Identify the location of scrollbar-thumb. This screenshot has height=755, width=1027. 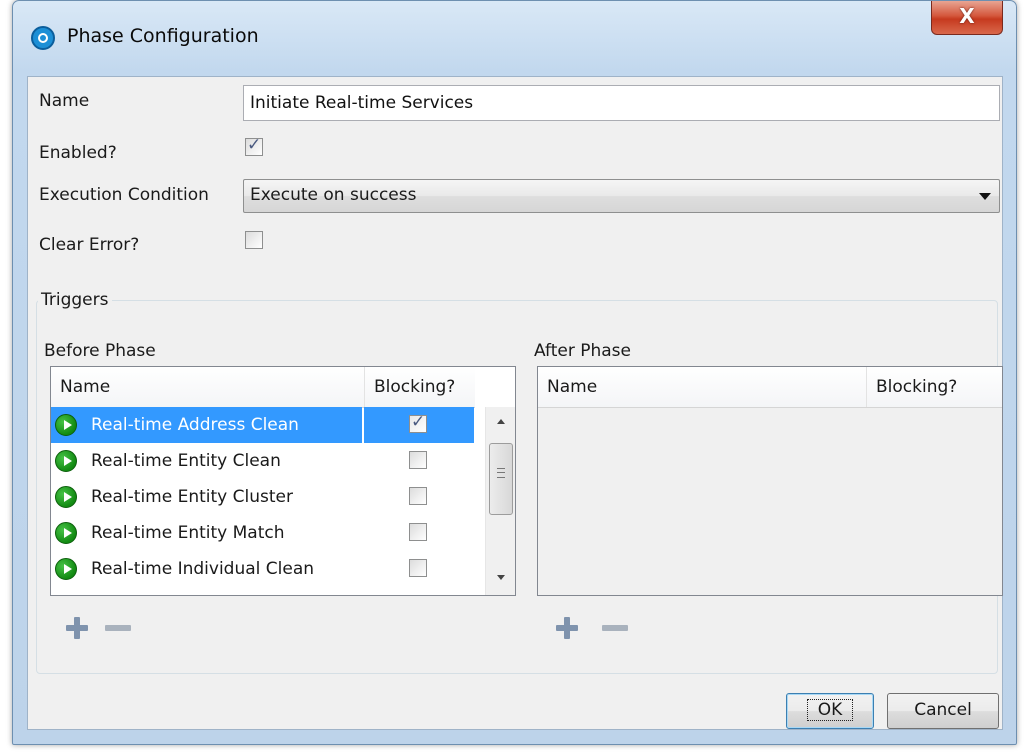
(501, 479).